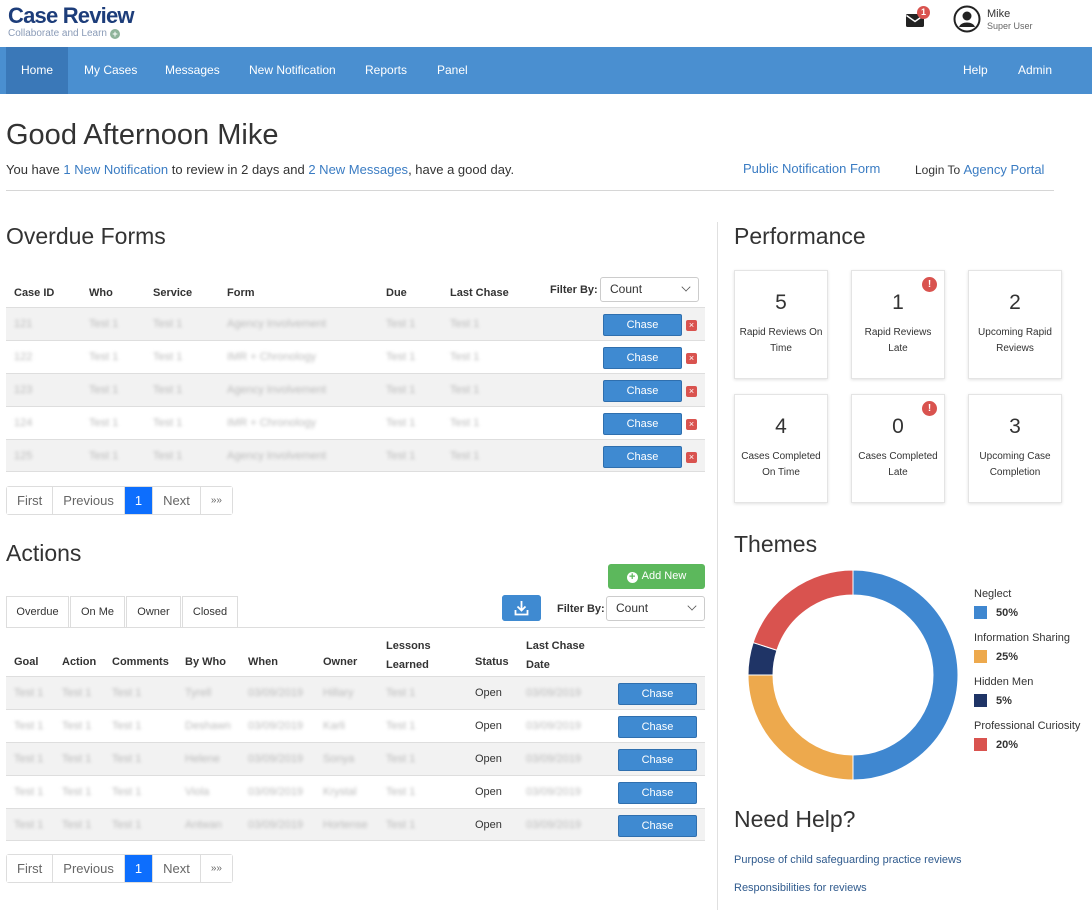 The image size is (1092, 910). I want to click on performance-card: 1 Rapid Reviews Late!, so click(898, 324).